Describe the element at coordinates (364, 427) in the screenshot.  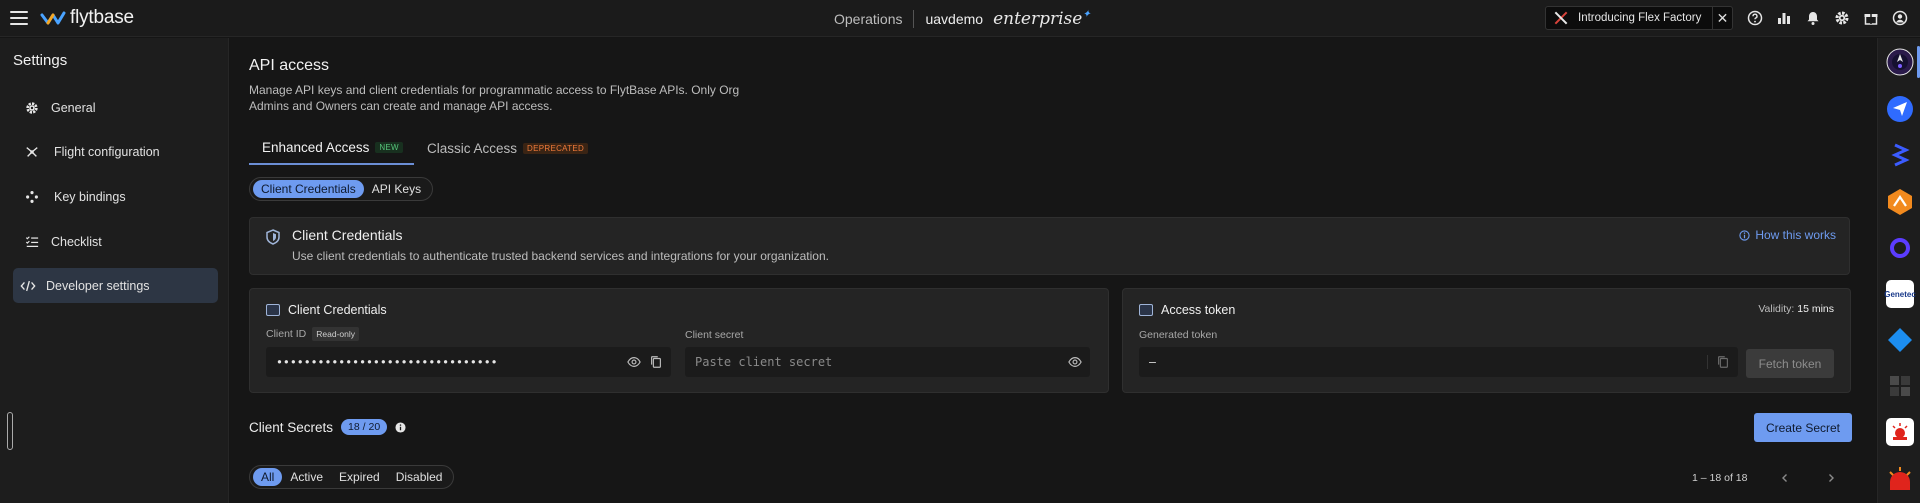
I see `secrets-count-badge: 18 / 20` at that location.